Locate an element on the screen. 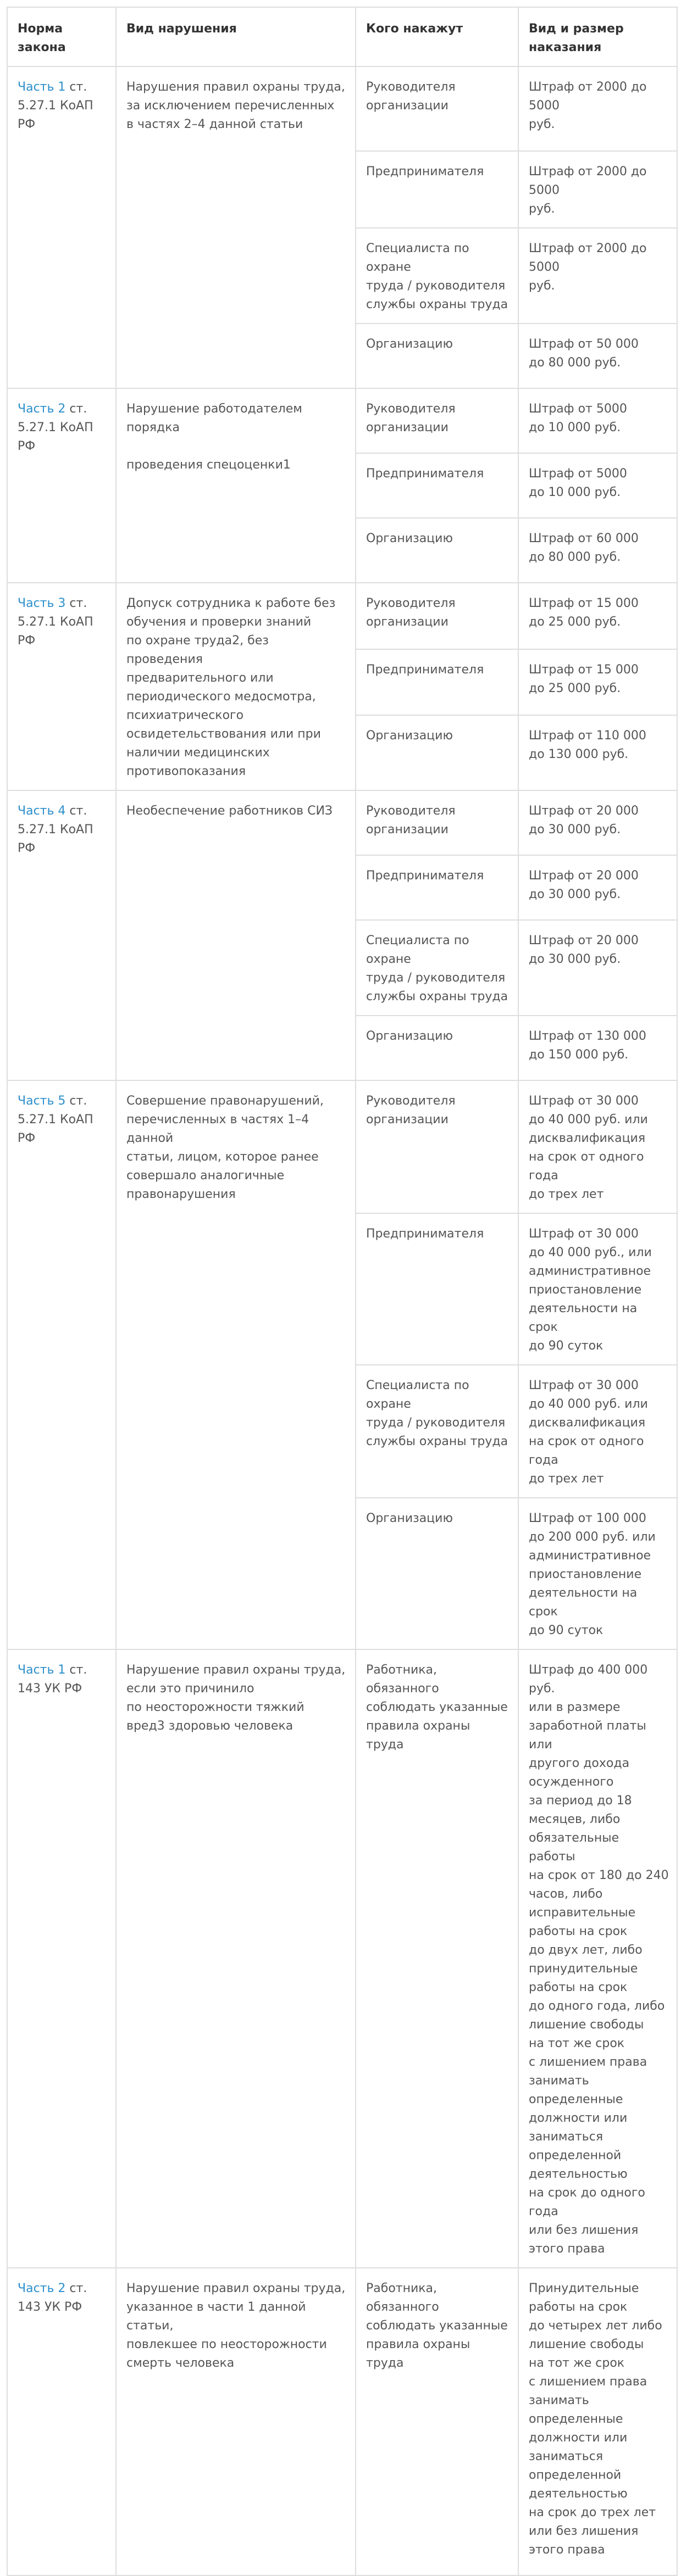 Image resolution: width=681 pixels, height=2576 pixels. violation-text-line: вред3 здоровью человека is located at coordinates (210, 1726).